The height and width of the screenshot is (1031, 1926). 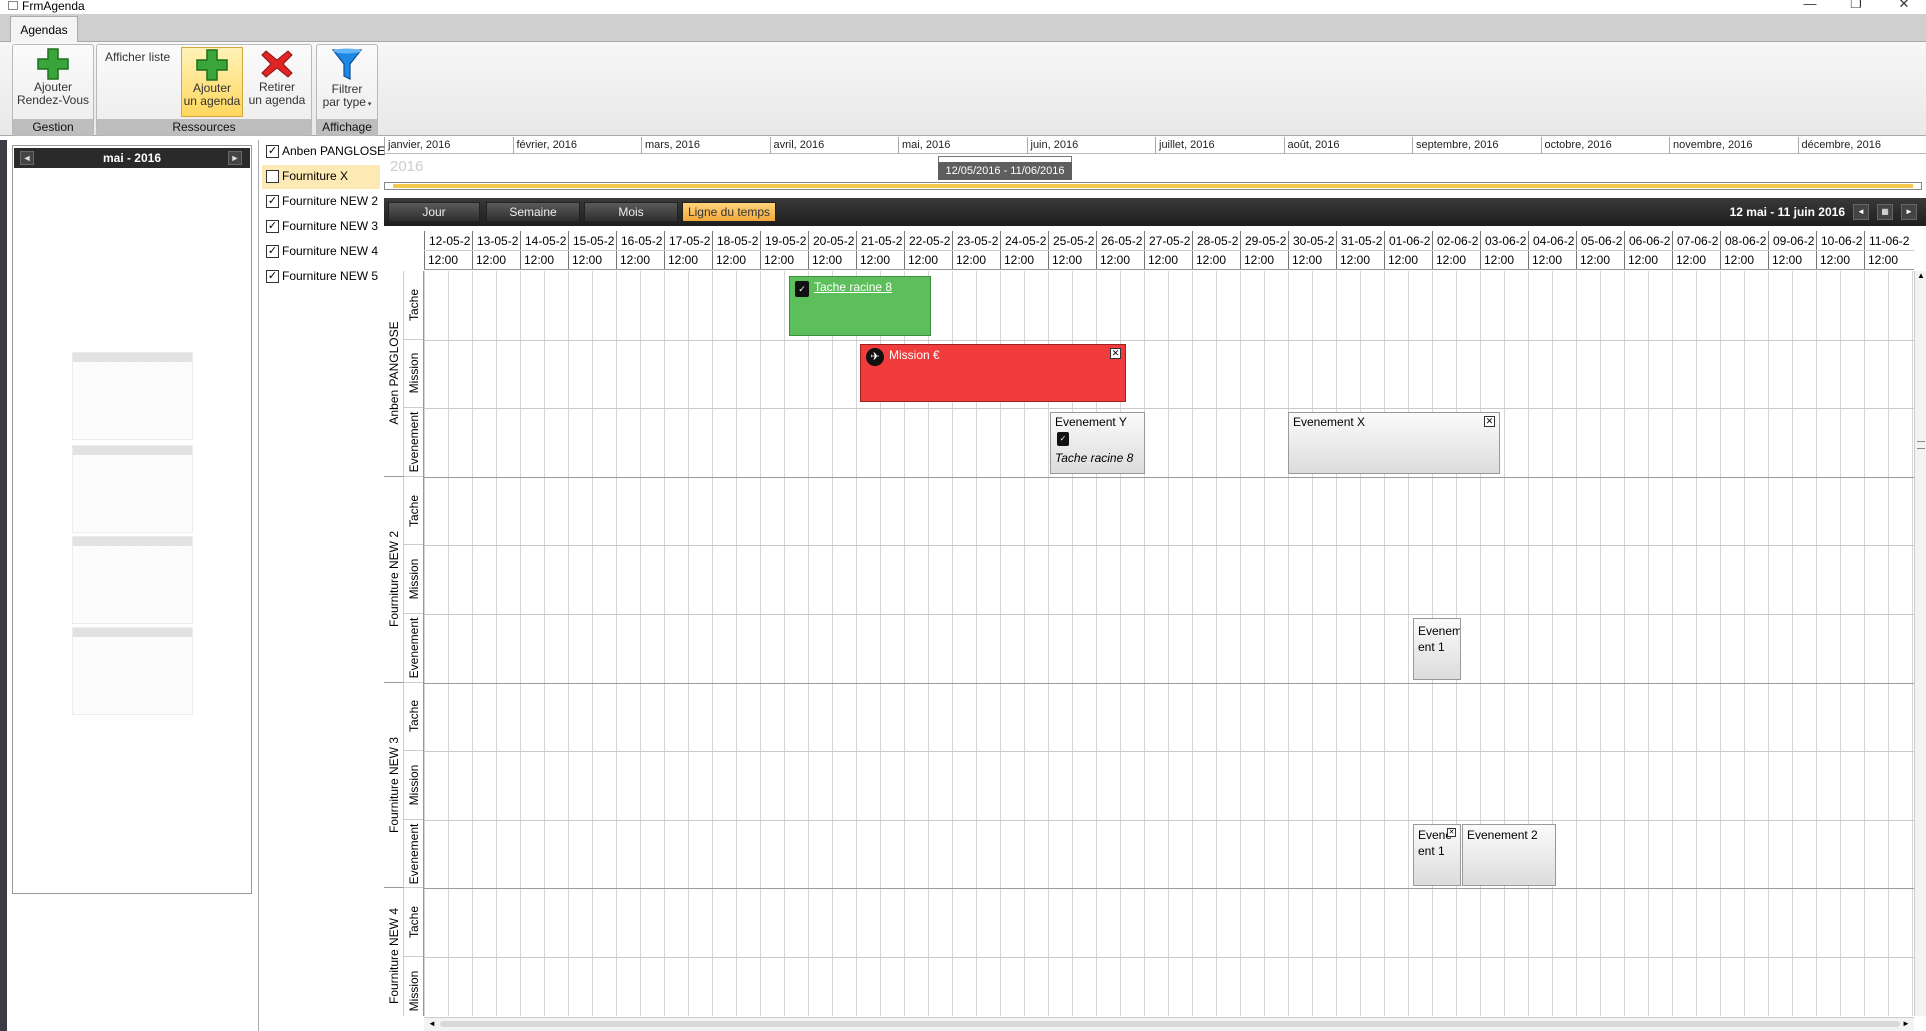 I want to click on appointment-evenement-1: Evenem ent 1, so click(x=1437, y=649).